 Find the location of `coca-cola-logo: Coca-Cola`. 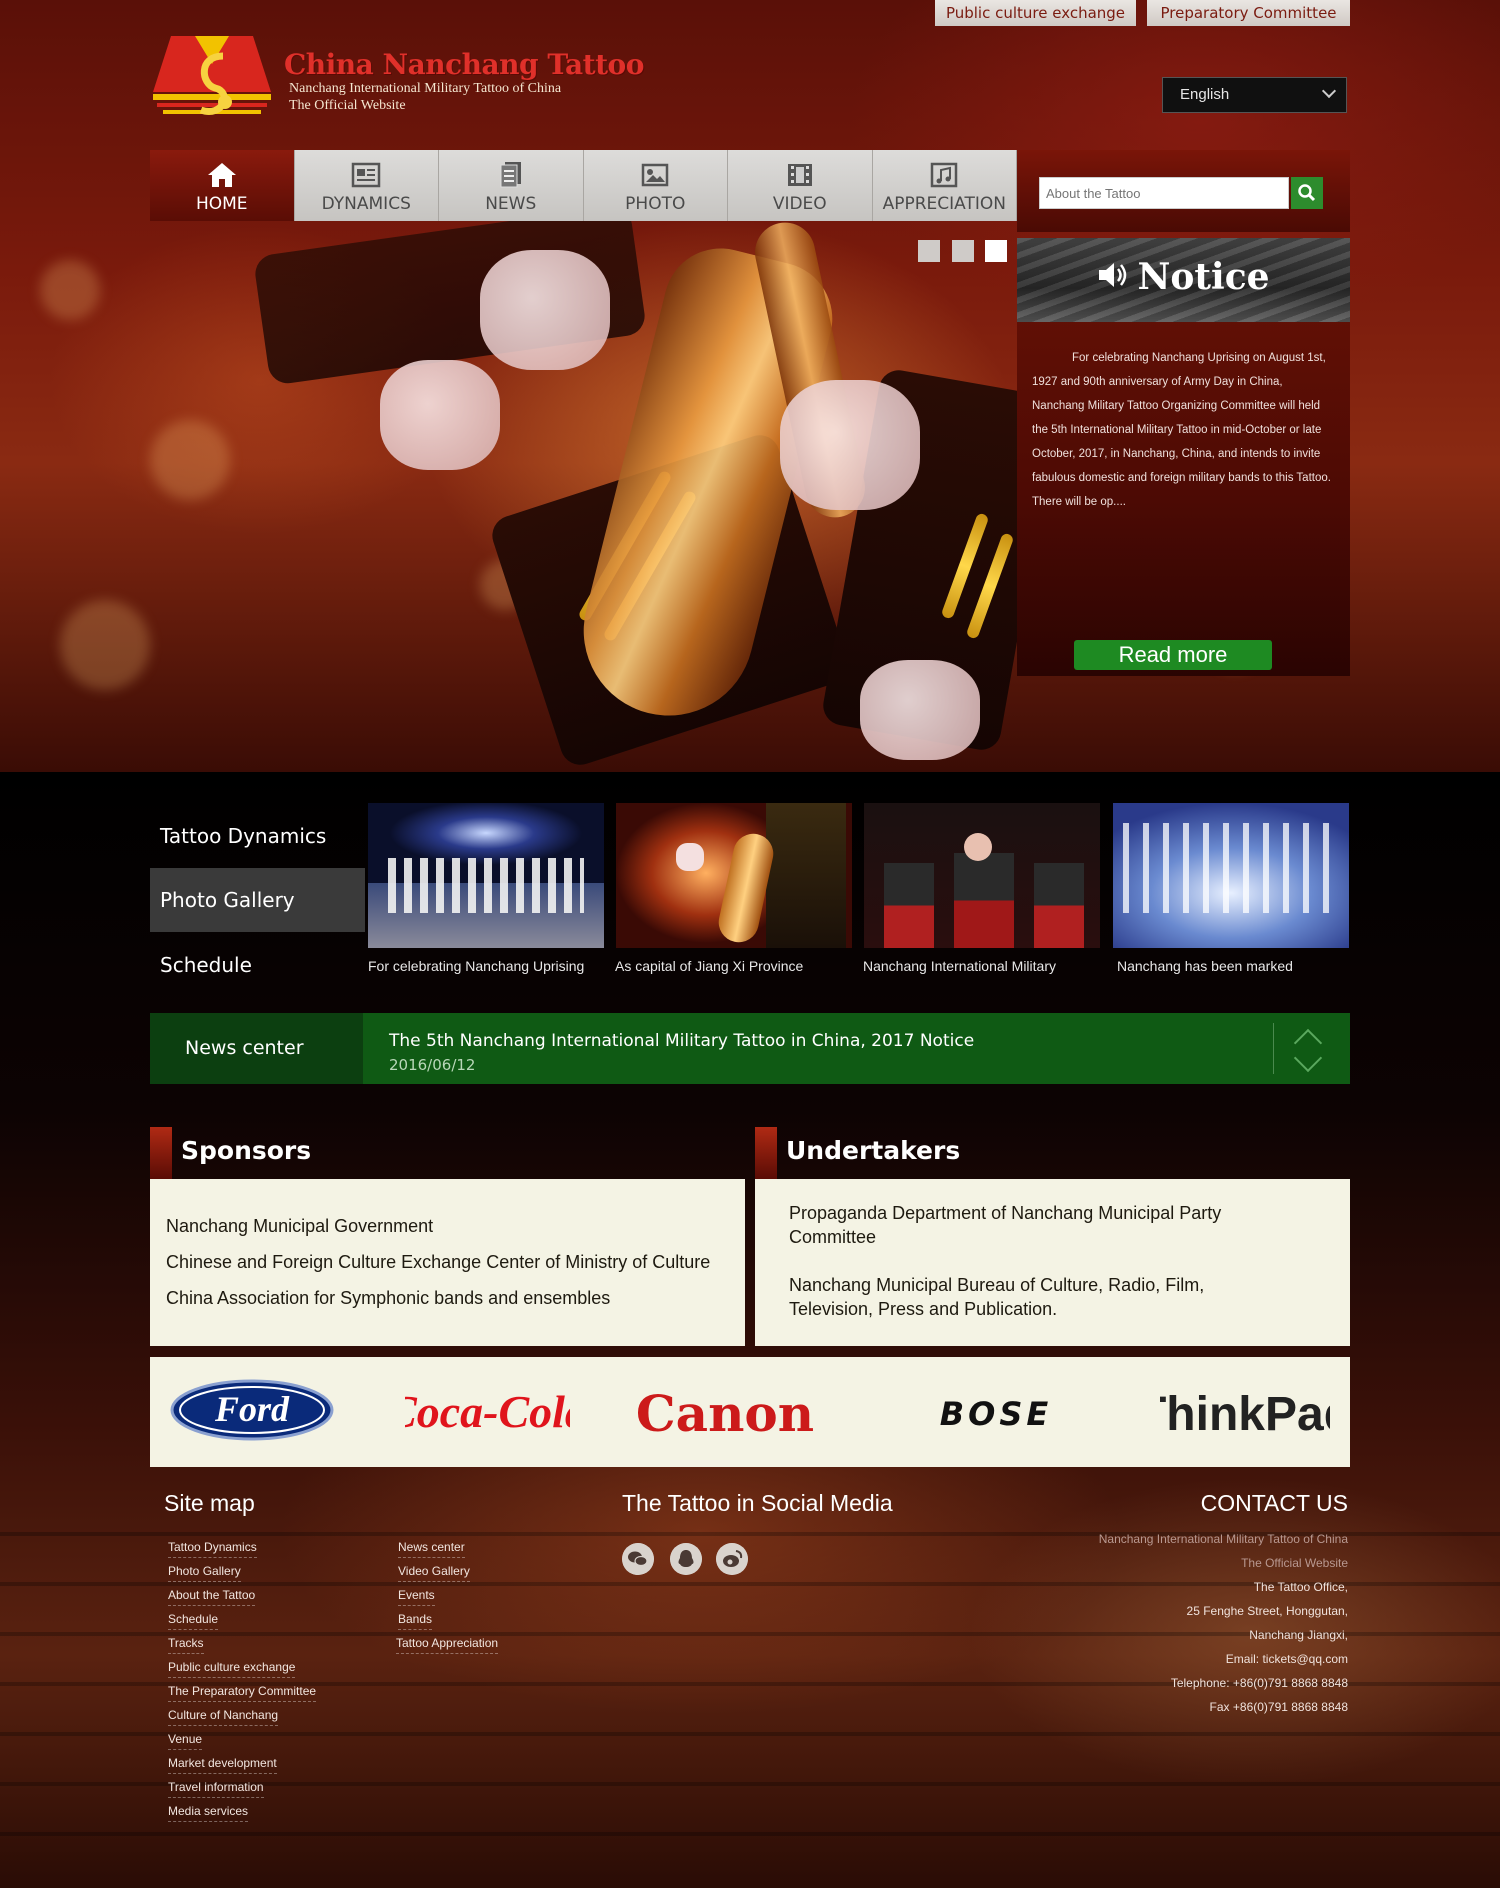

coca-cola-logo: Coca-Cola is located at coordinates (487, 1412).